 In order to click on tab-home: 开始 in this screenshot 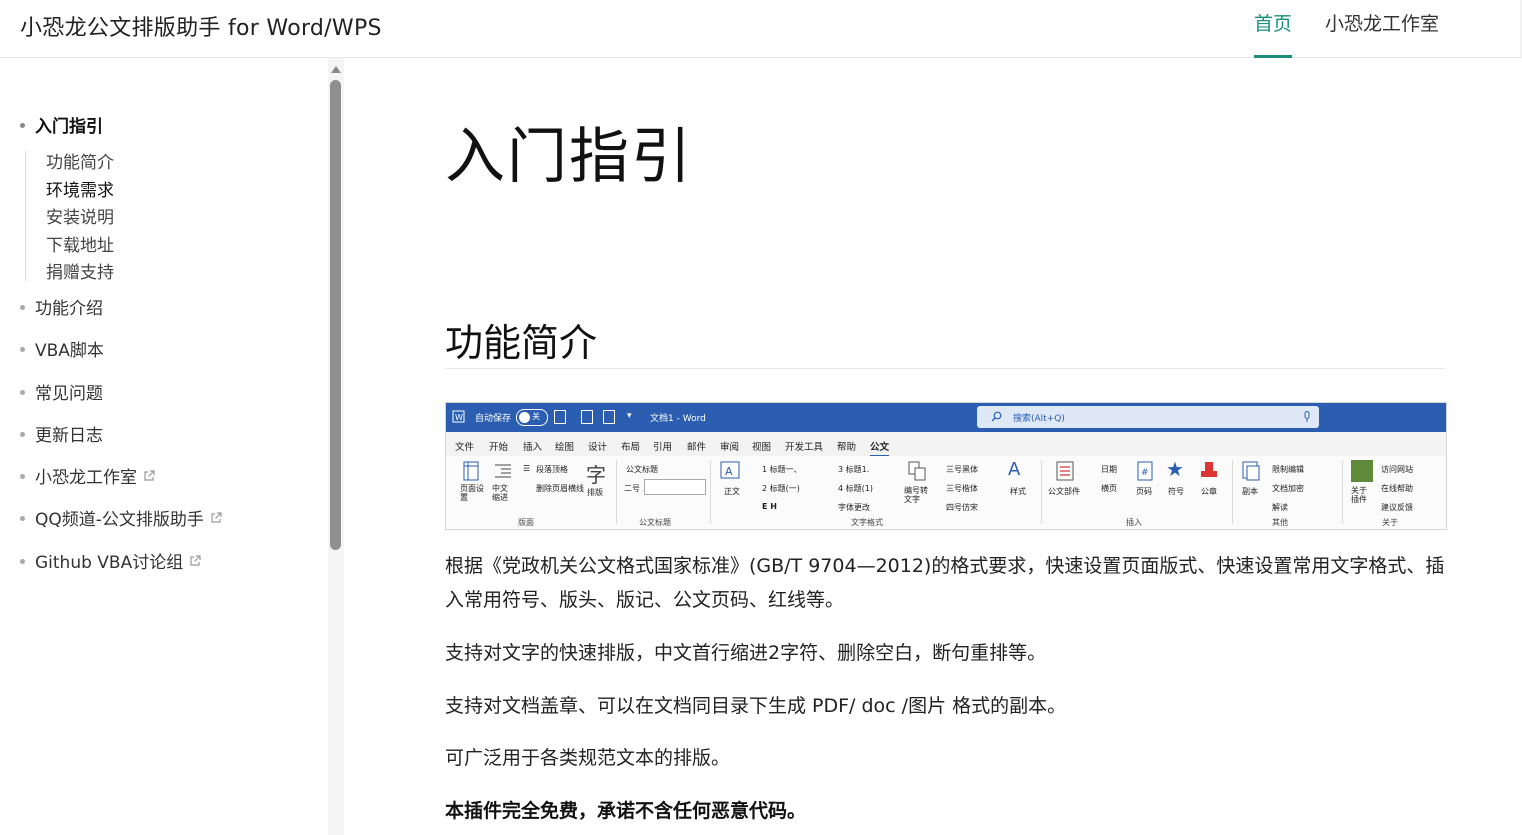, I will do `click(498, 446)`.